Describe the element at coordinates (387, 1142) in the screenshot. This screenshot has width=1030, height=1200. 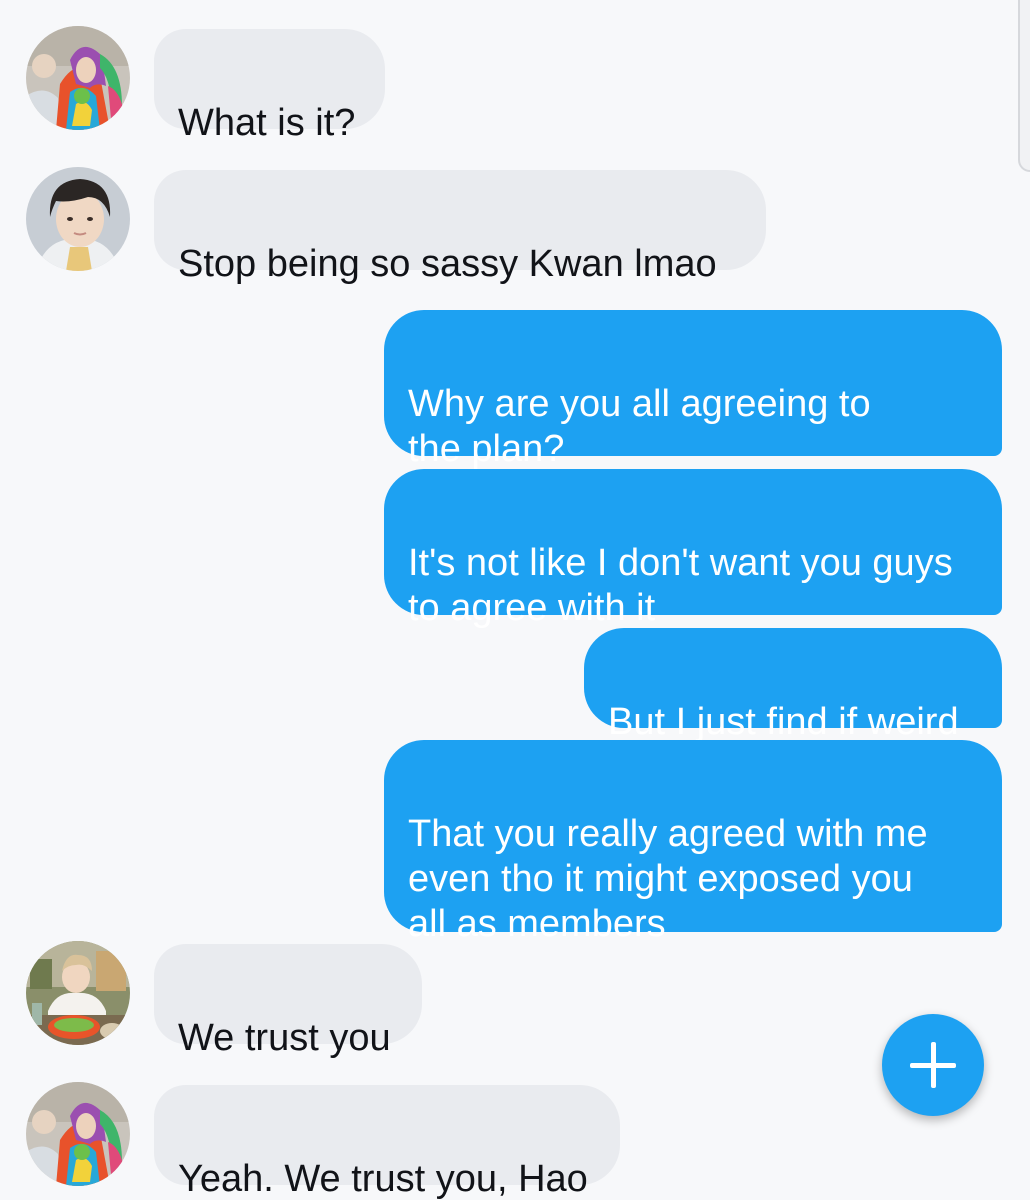
I see `message-bubble-incoming: Yeah. We trust you, Hao` at that location.